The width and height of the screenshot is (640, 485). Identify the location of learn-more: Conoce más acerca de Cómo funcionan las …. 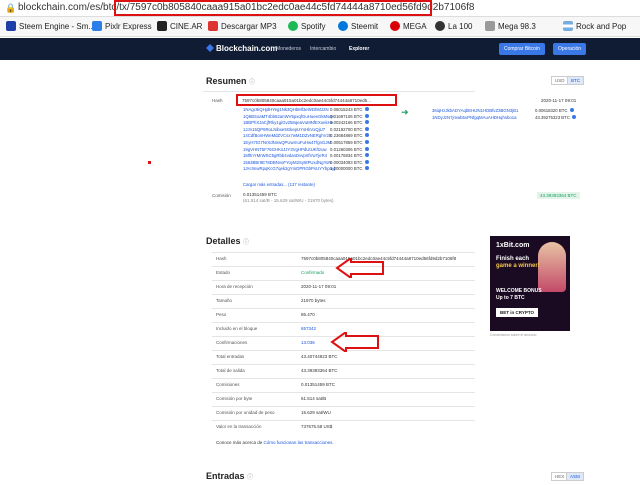
(275, 442).